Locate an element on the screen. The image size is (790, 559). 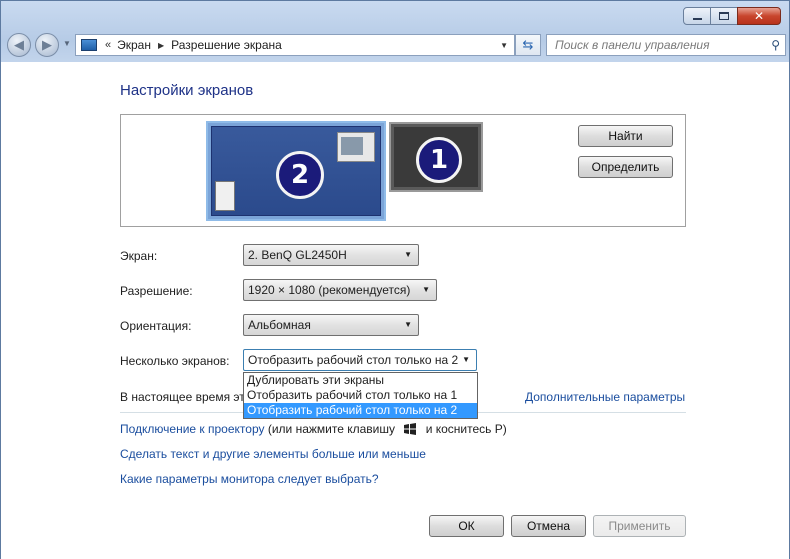
search-input: Поиск в панели управления ⚲ is located at coordinates (666, 45).